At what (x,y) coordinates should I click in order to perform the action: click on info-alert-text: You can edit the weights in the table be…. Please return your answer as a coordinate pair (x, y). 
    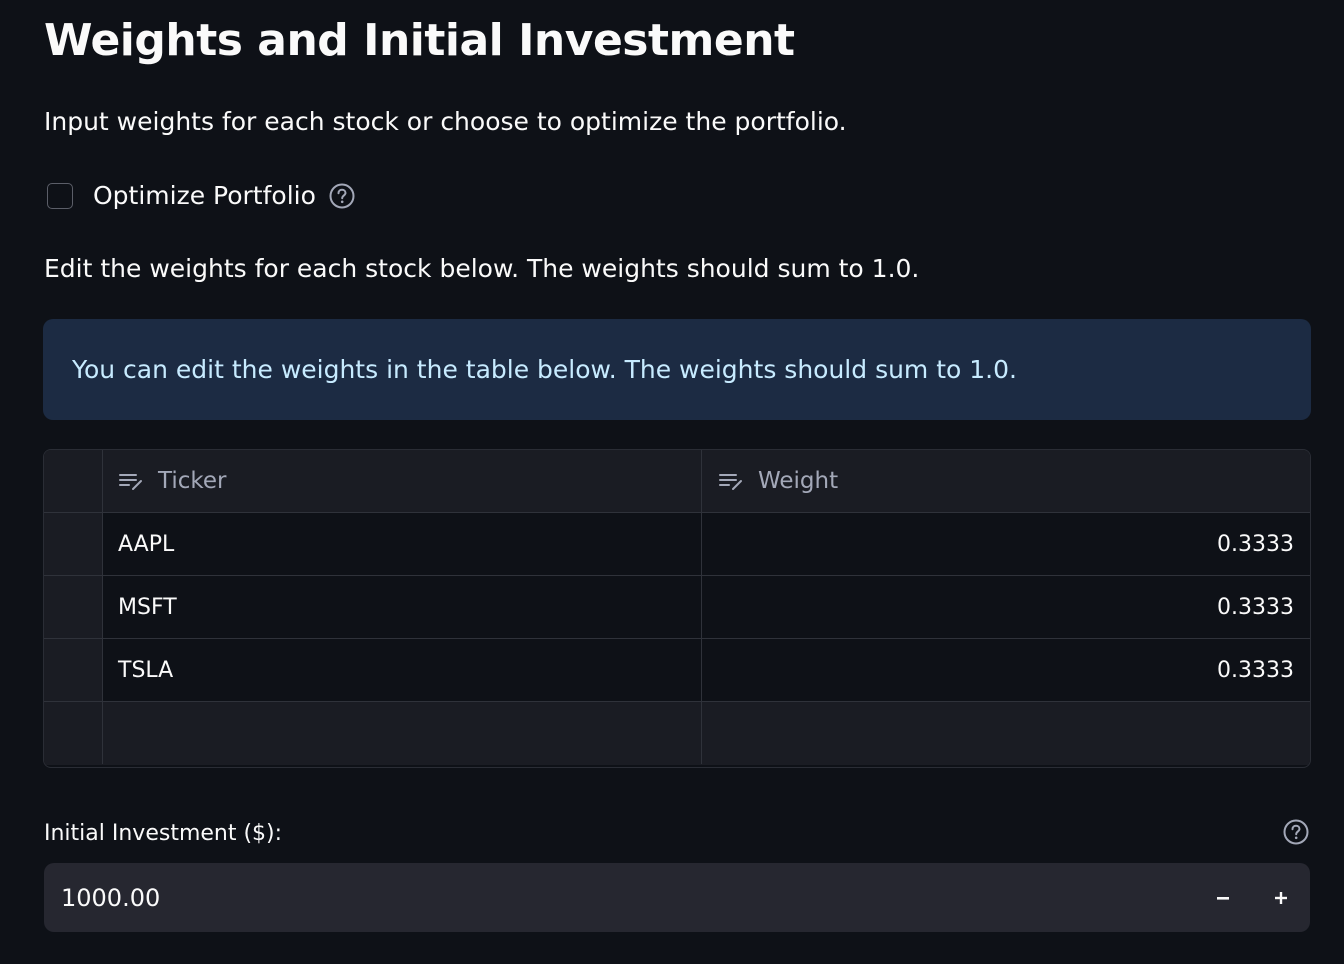
    Looking at the image, I should click on (544, 369).